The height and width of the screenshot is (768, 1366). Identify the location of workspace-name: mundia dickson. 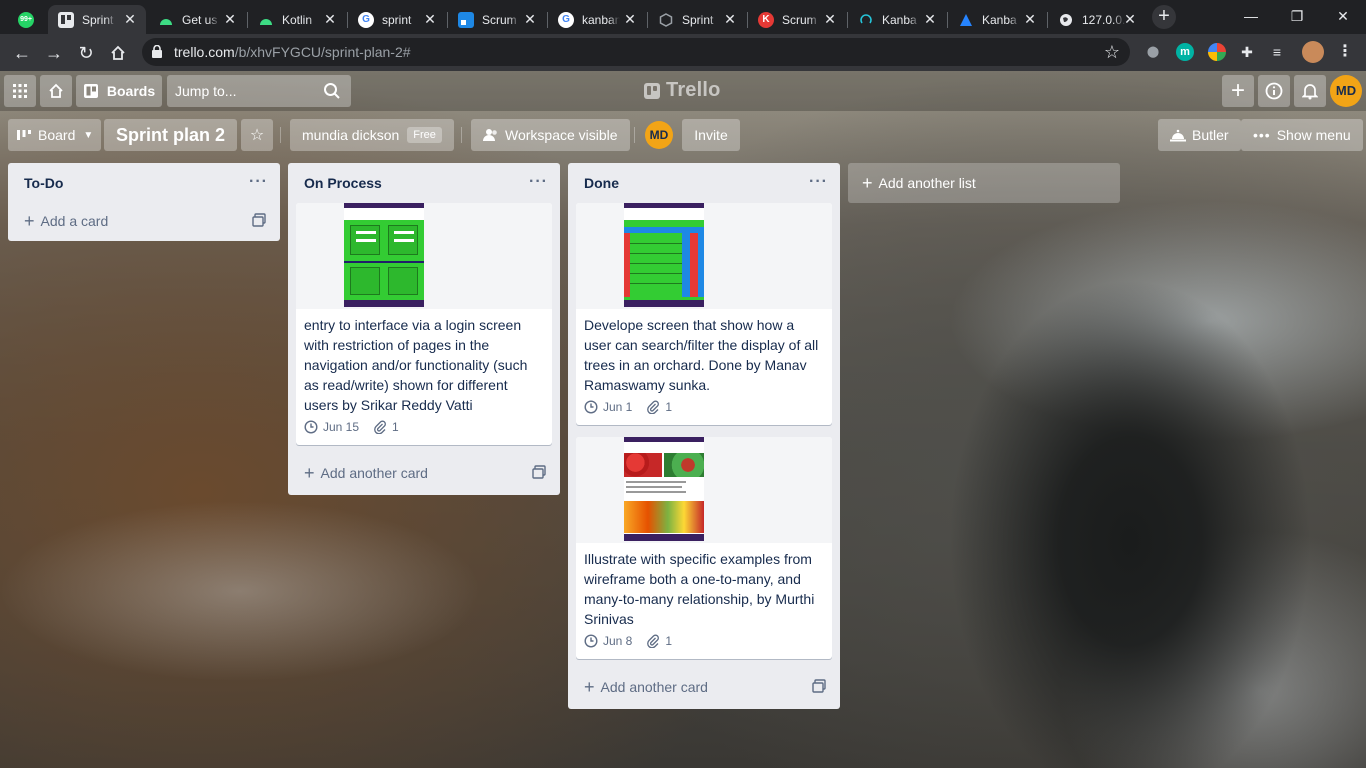
(351, 135).